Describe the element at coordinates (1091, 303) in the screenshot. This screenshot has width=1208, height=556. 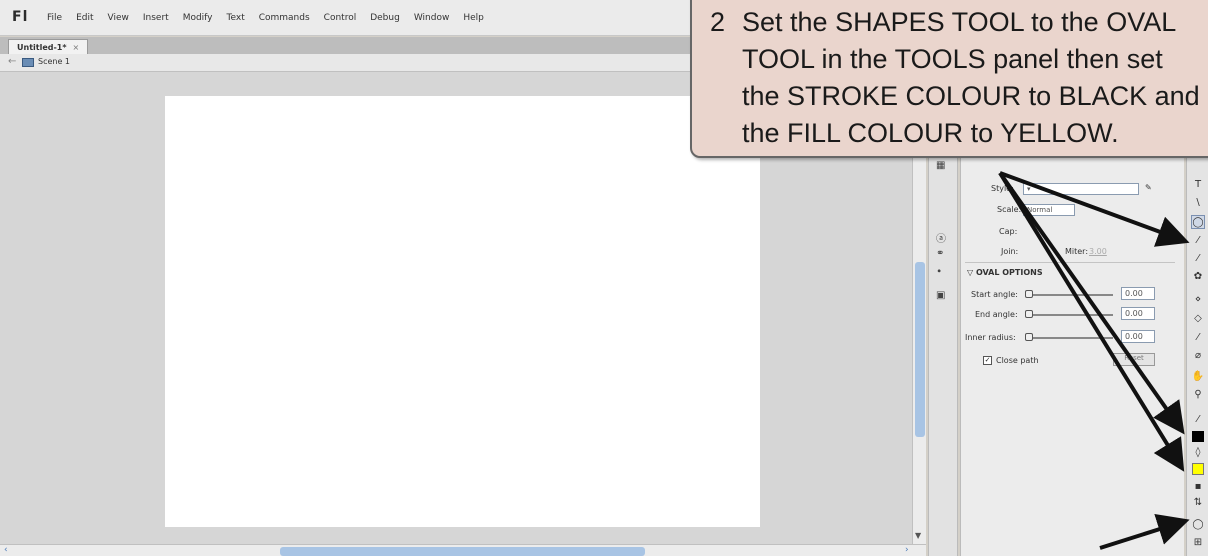
I see `arrow-to-stroke-color` at that location.